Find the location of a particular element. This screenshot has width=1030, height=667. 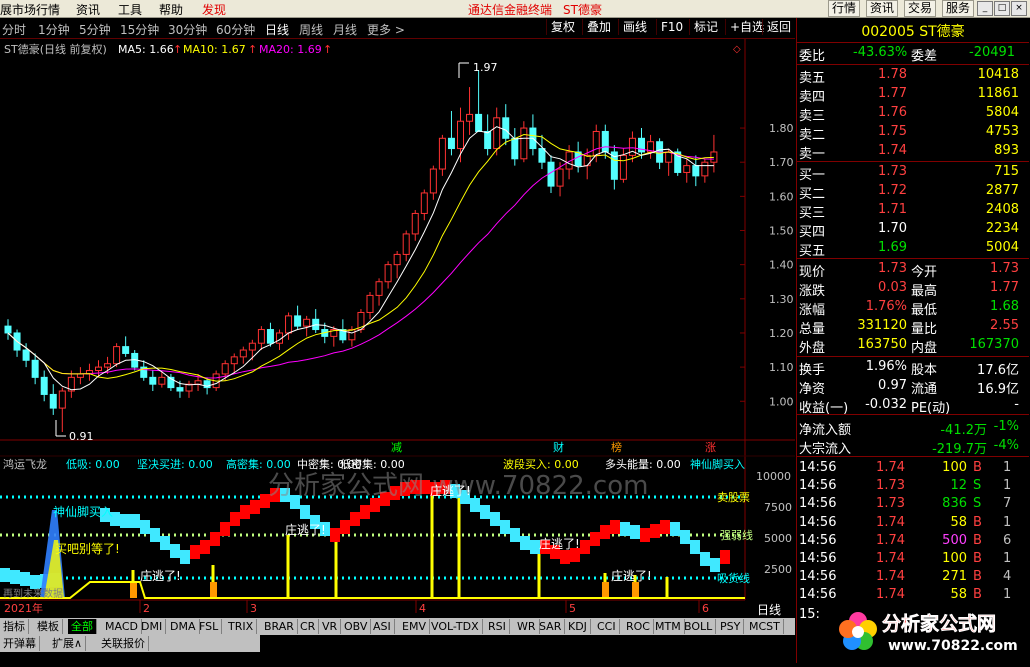

buy-level-volume: 2234 is located at coordinates (1002, 228).